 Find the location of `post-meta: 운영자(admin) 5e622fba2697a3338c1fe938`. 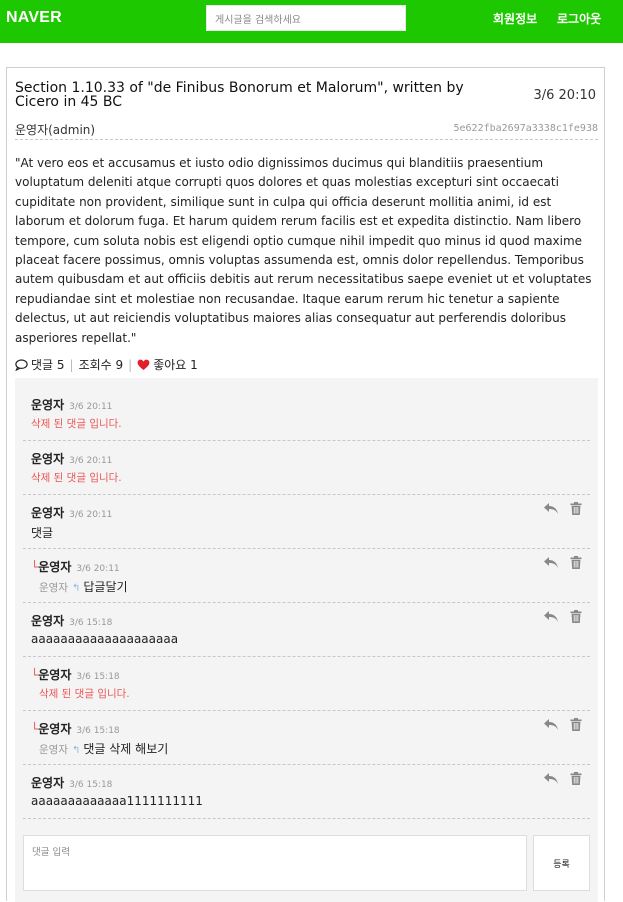

post-meta: 운영자(admin) 5e622fba2697a3338c1fe938 is located at coordinates (306, 128).